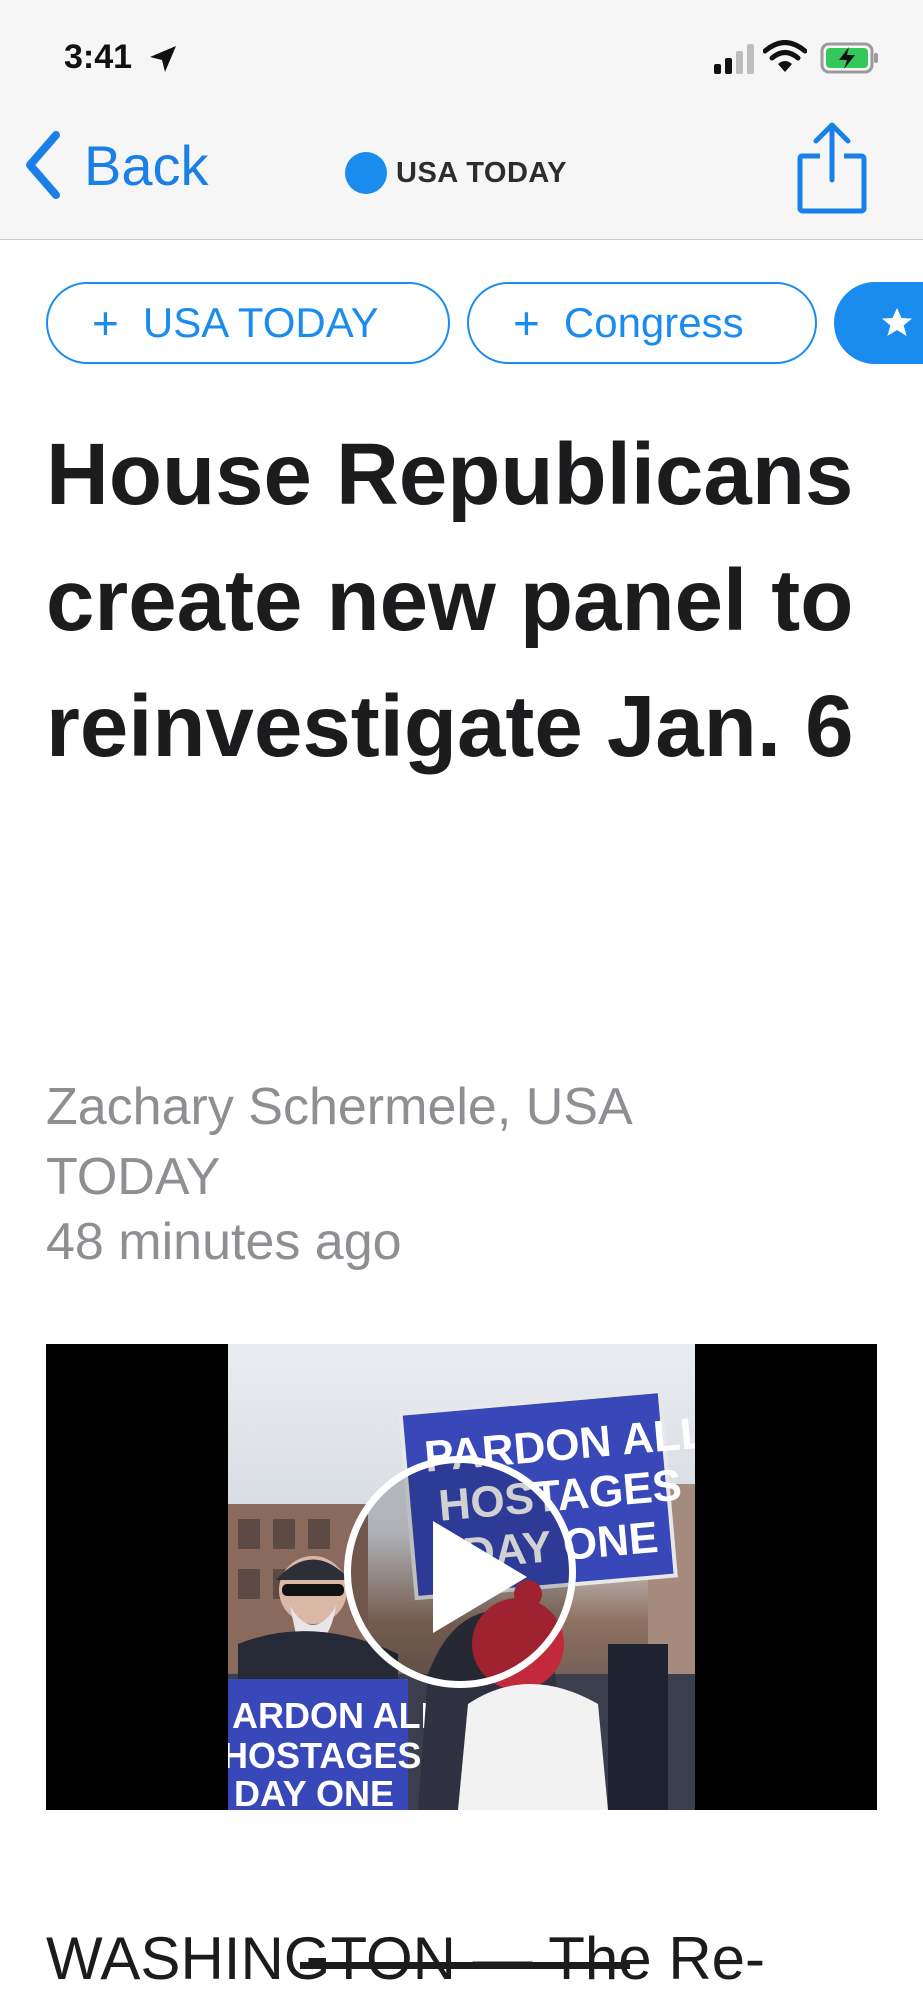 This screenshot has width=923, height=2000. Describe the element at coordinates (849, 58) in the screenshot. I see `battery-charging-icon` at that location.